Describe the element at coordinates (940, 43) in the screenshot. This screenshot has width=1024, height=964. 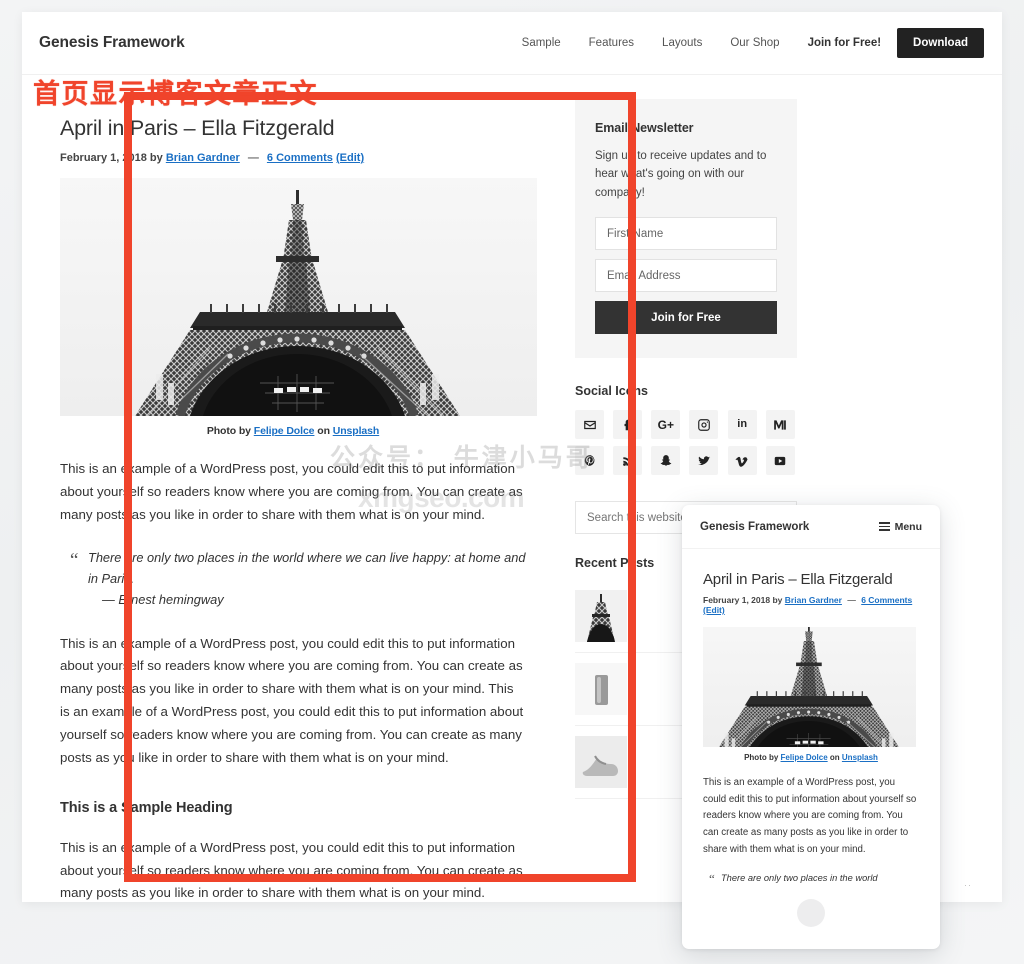
I see `download-button: Download` at that location.